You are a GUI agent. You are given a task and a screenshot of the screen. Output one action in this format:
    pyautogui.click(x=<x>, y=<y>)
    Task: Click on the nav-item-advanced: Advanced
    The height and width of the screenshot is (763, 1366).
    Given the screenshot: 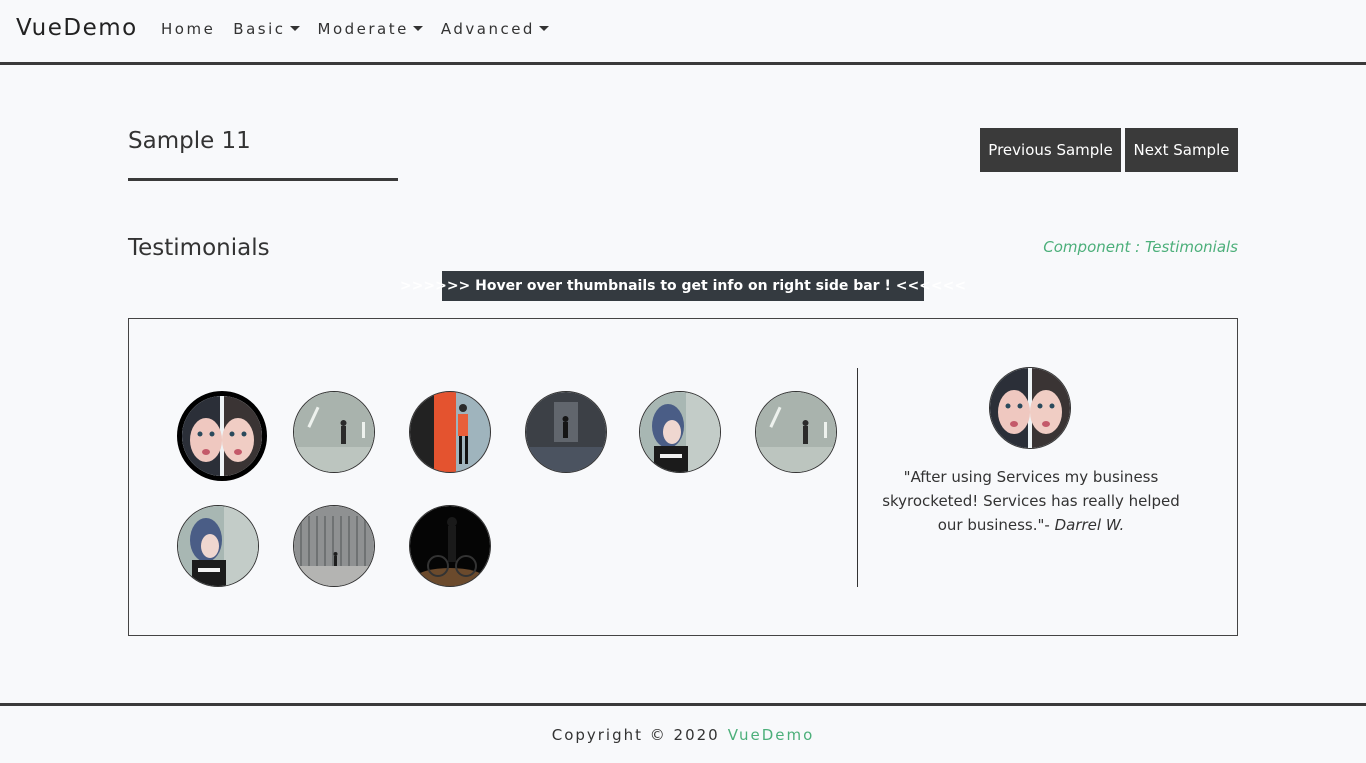 What is the action you would take?
    pyautogui.click(x=495, y=29)
    